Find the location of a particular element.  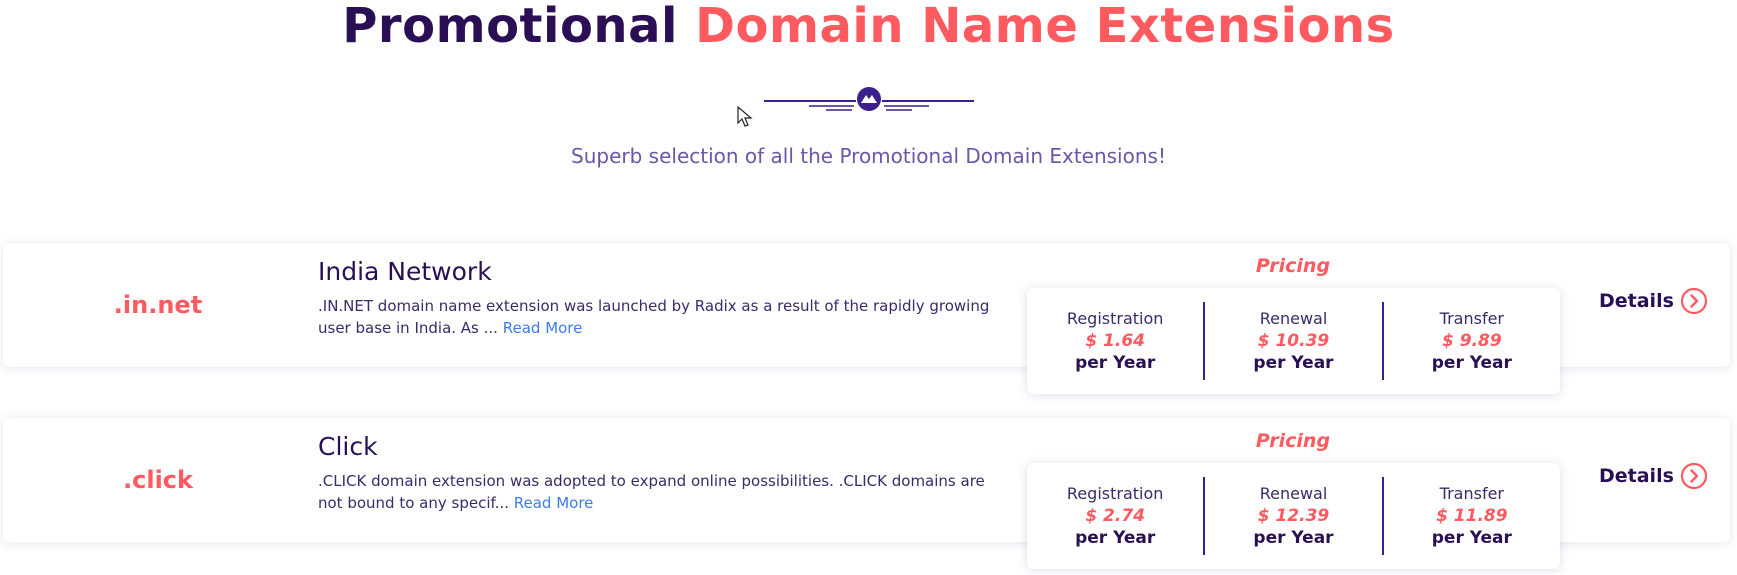

transfer-price: Transfer $ 11.89 per Year is located at coordinates (1472, 516).